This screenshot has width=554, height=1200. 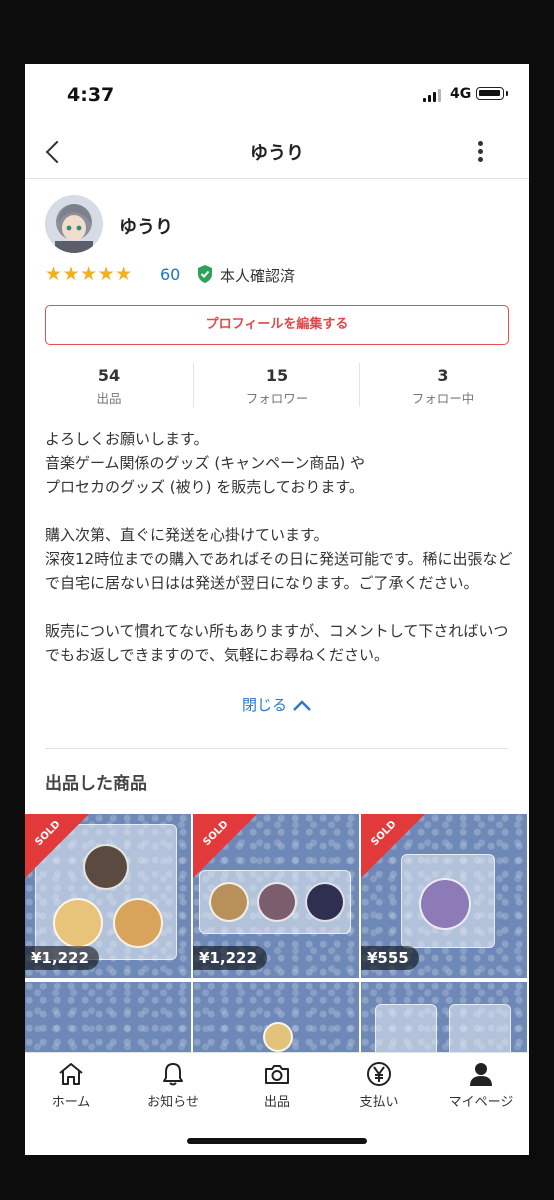 I want to click on bio-line: よろしくお願いします。, so click(x=127, y=439).